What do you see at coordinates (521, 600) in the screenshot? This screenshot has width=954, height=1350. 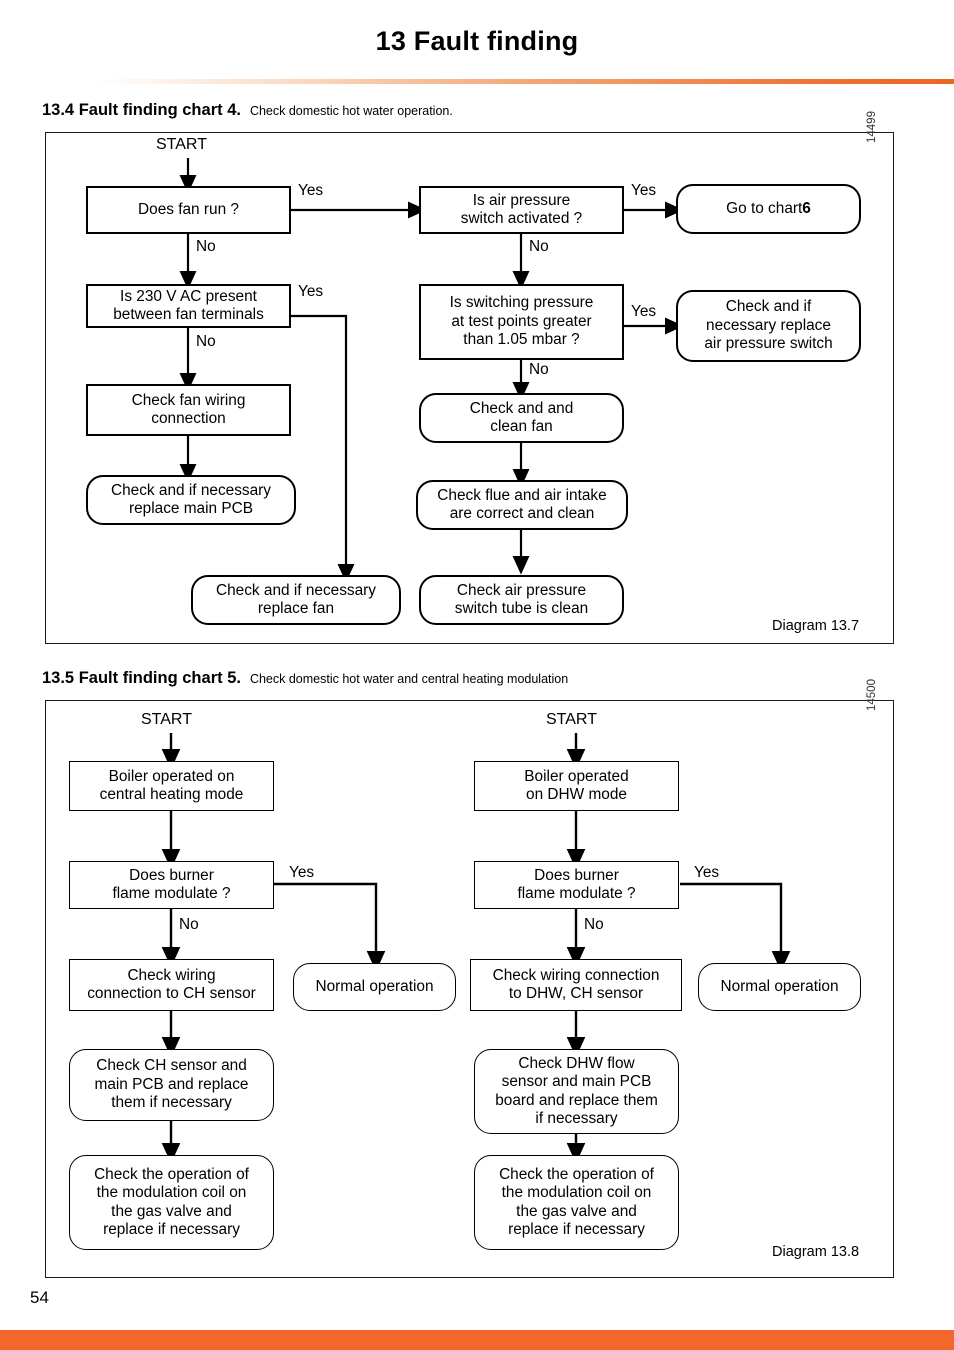 I see `chart4-node-switch-tube-clean: Check air pressure switch tube is clean` at bounding box center [521, 600].